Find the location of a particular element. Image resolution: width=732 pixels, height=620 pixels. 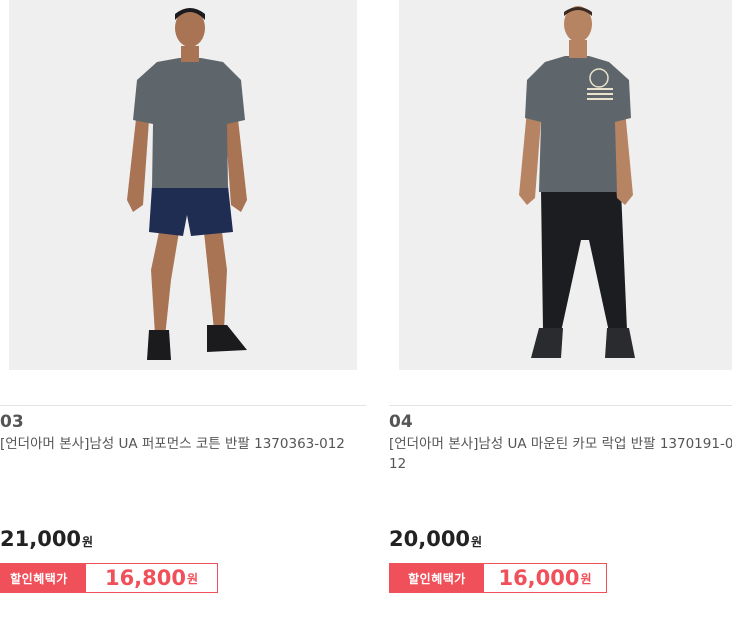

discount-price-box: 할인혜택가 16,000 원 is located at coordinates (498, 578).